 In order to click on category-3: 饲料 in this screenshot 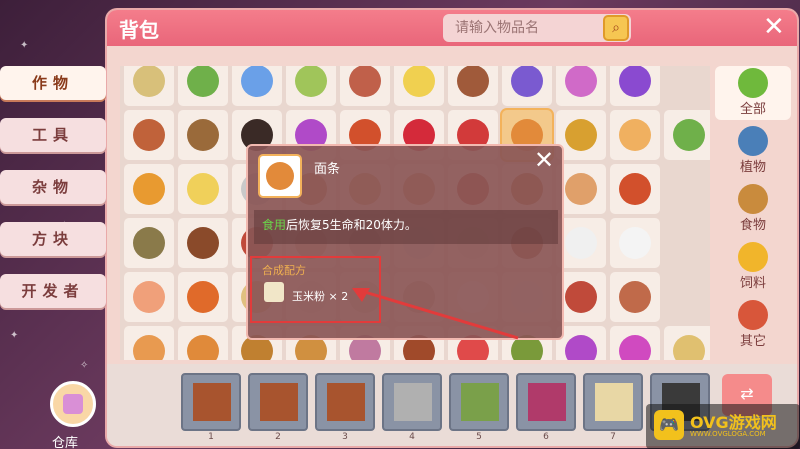, I will do `click(753, 267)`.